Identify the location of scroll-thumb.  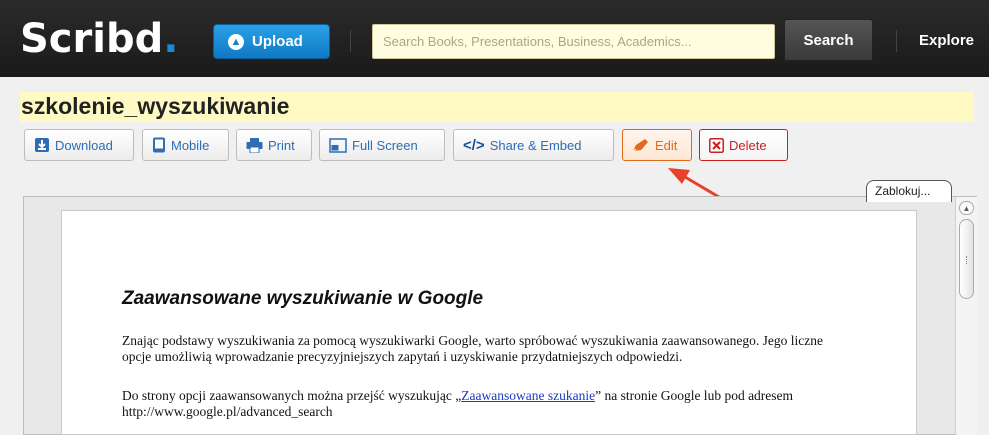
(966, 259).